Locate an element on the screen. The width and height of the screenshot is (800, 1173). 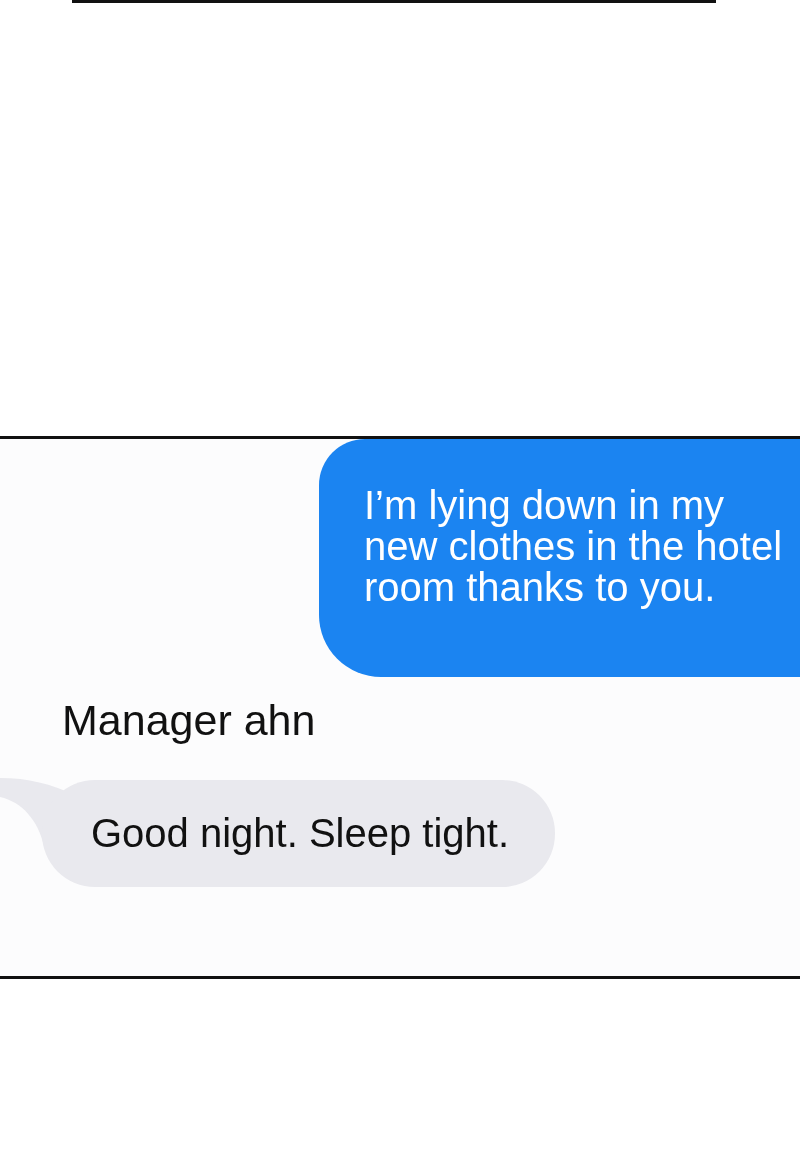
sender-name: Manager ahn is located at coordinates (189, 720).